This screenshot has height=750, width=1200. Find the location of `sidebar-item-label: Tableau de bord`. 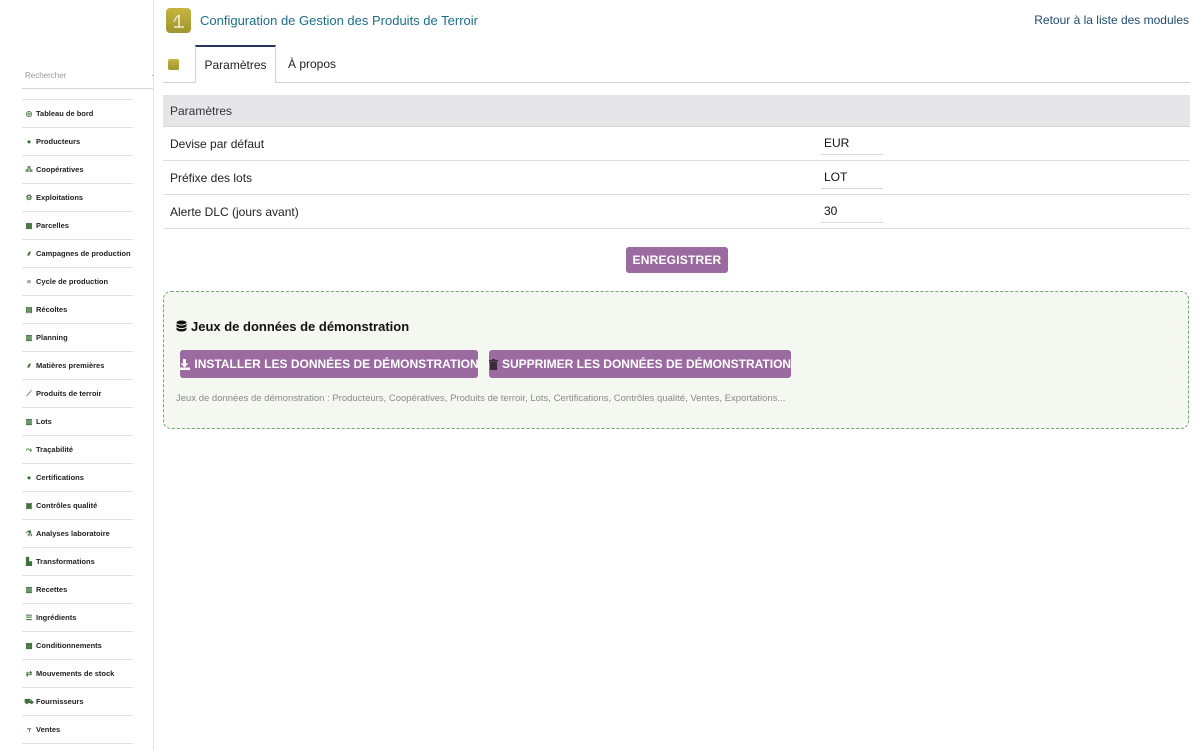

sidebar-item-label: Tableau de bord is located at coordinates (65, 113).